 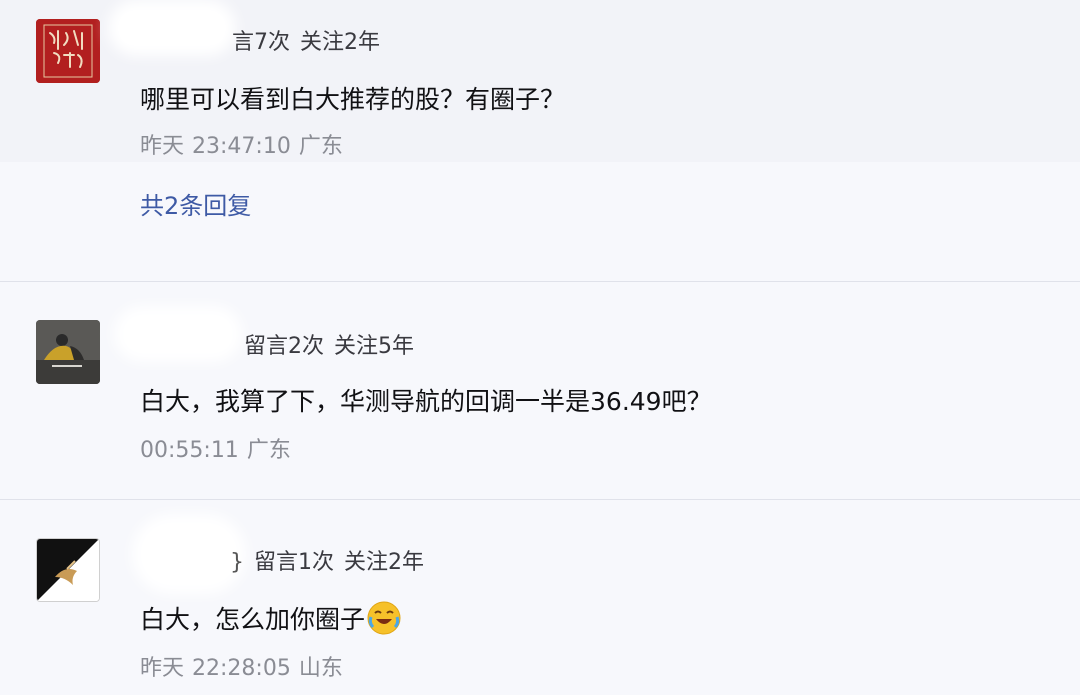 I want to click on comment-text: 白大，怎么加你圈子, so click(x=253, y=619).